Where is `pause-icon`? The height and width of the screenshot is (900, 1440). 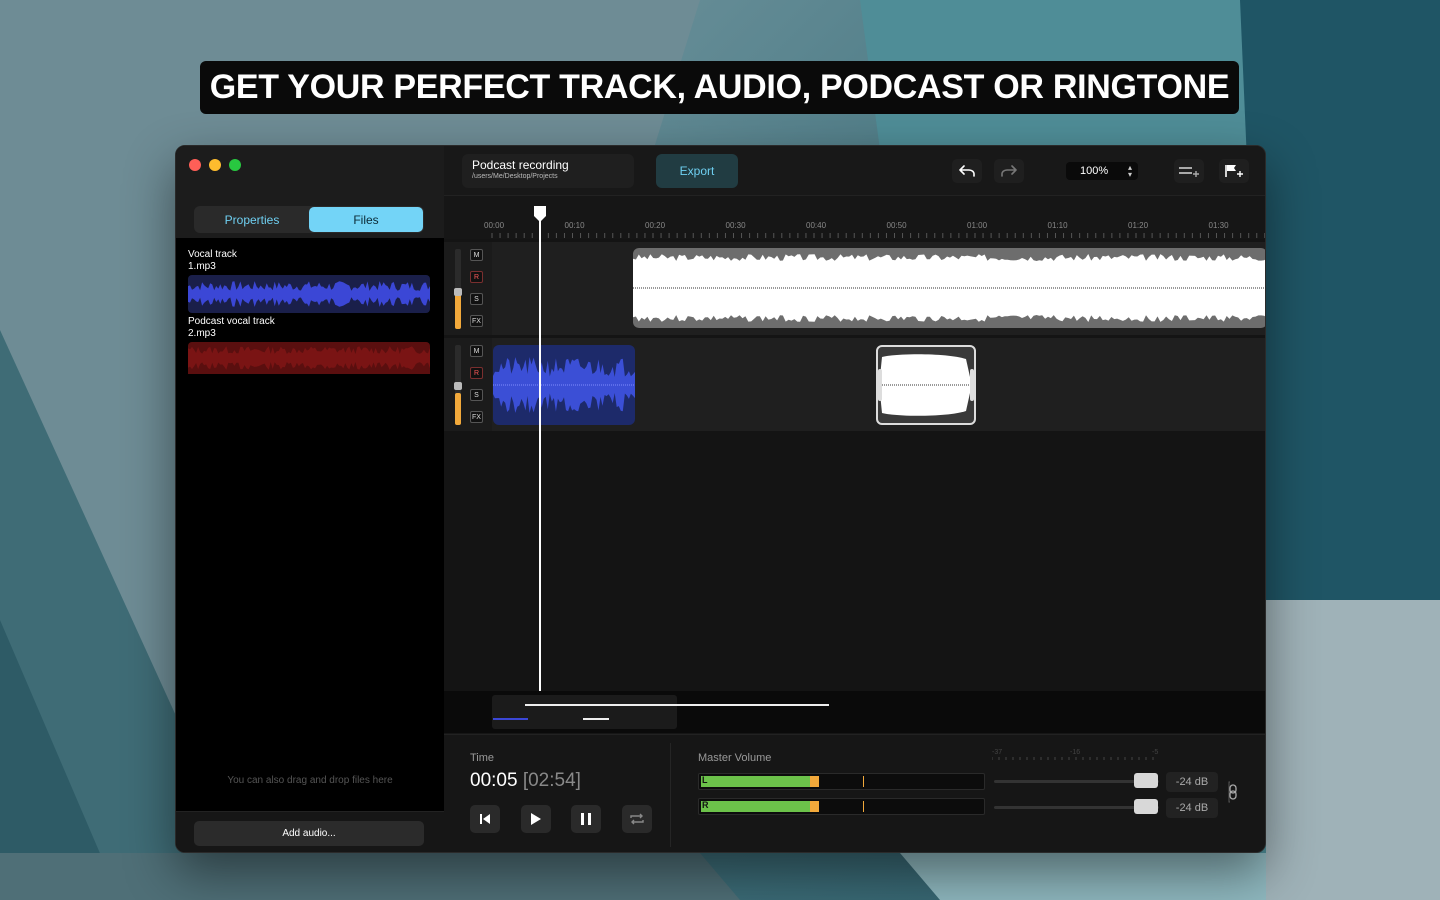 pause-icon is located at coordinates (586, 819).